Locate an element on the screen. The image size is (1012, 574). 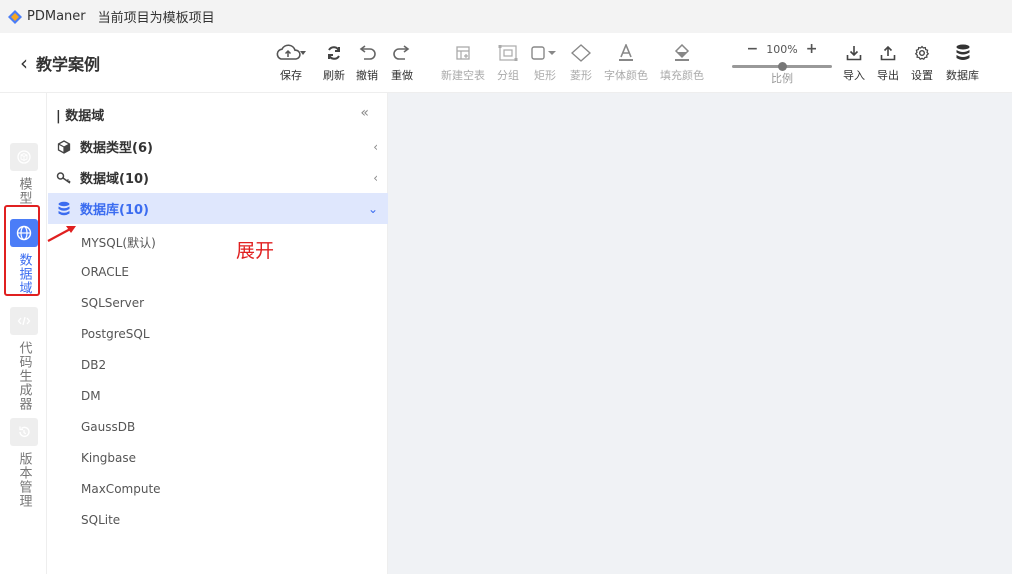
new-table-button: 新建空表 is located at coordinates (463, 63).